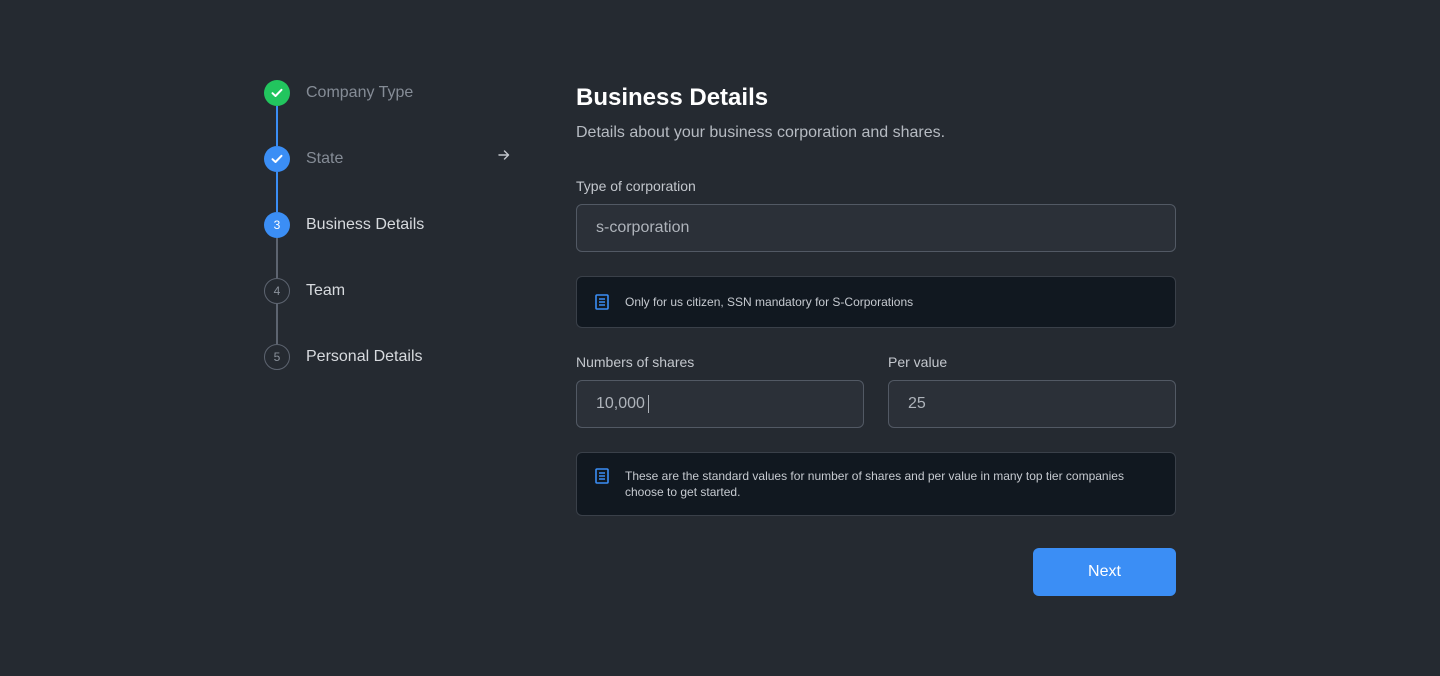 The height and width of the screenshot is (676, 1440). What do you see at coordinates (365, 224) in the screenshot?
I see `step-label: Business Details` at bounding box center [365, 224].